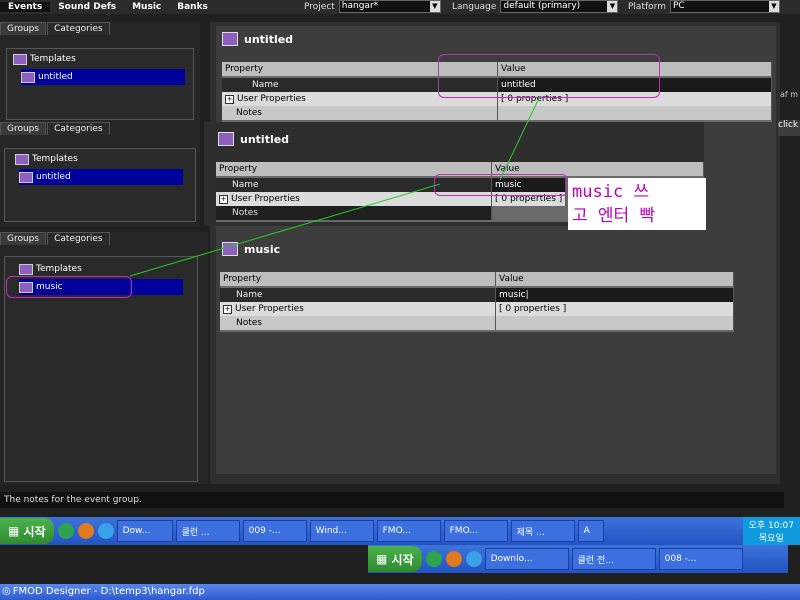 Image resolution: width=800 pixels, height=600 pixels. I want to click on clock-day: 목요일, so click(771, 539).